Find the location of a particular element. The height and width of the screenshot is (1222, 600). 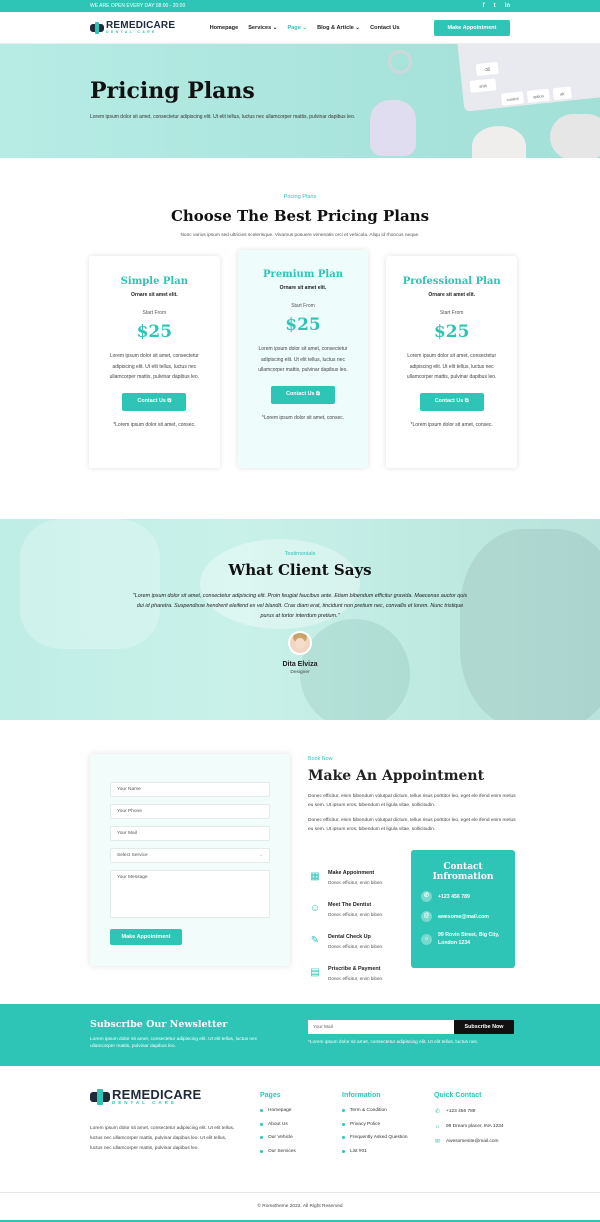

footer-link: Frequently Asked Question is located at coordinates (375, 1137).